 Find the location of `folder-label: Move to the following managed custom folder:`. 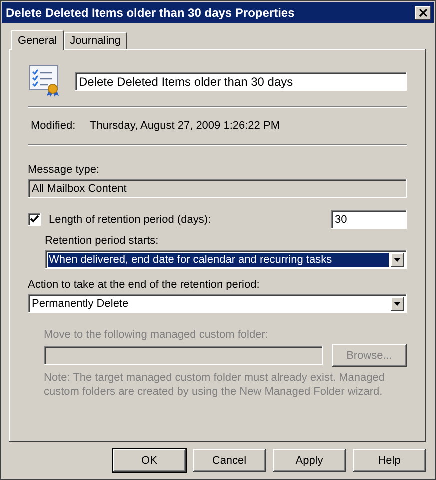

folder-label: Move to the following managed custom folder: is located at coordinates (157, 335).